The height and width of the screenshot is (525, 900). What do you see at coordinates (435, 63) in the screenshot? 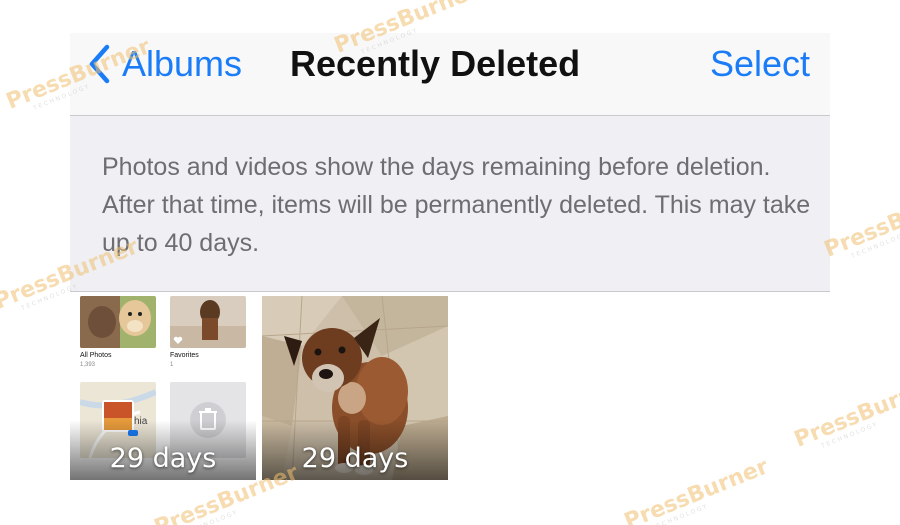
I see `page-title: Recently Deleted` at bounding box center [435, 63].